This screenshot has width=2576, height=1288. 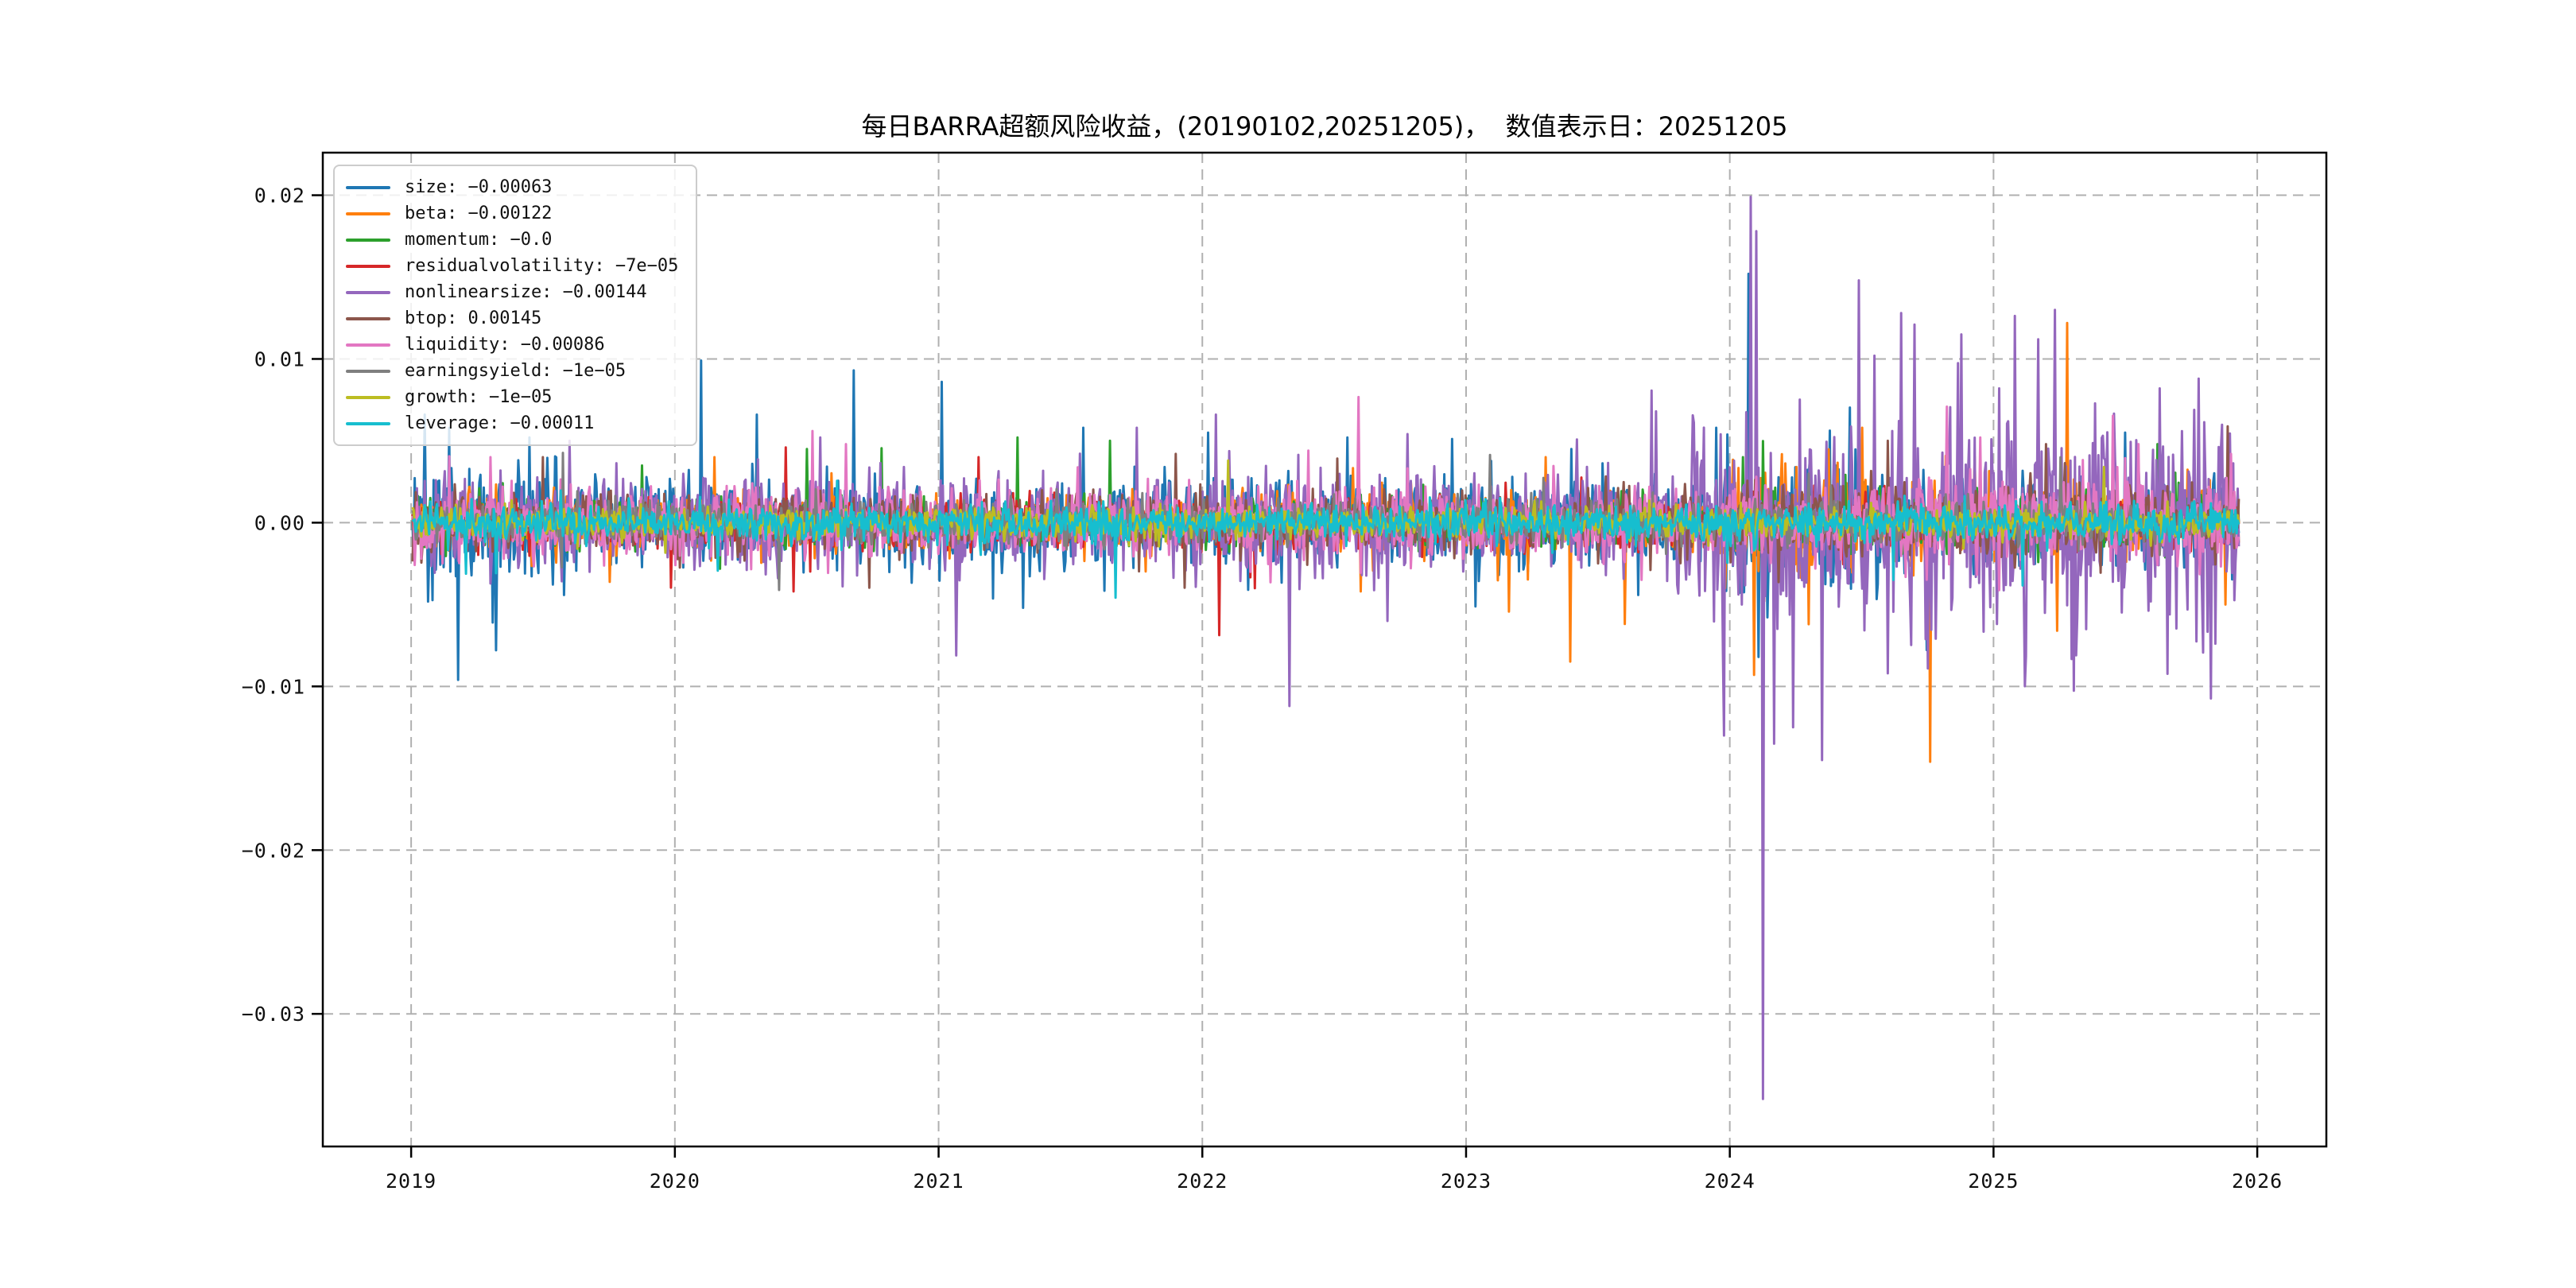 I want to click on legend-item-beta: beta: −0.00122, so click(x=512, y=213).